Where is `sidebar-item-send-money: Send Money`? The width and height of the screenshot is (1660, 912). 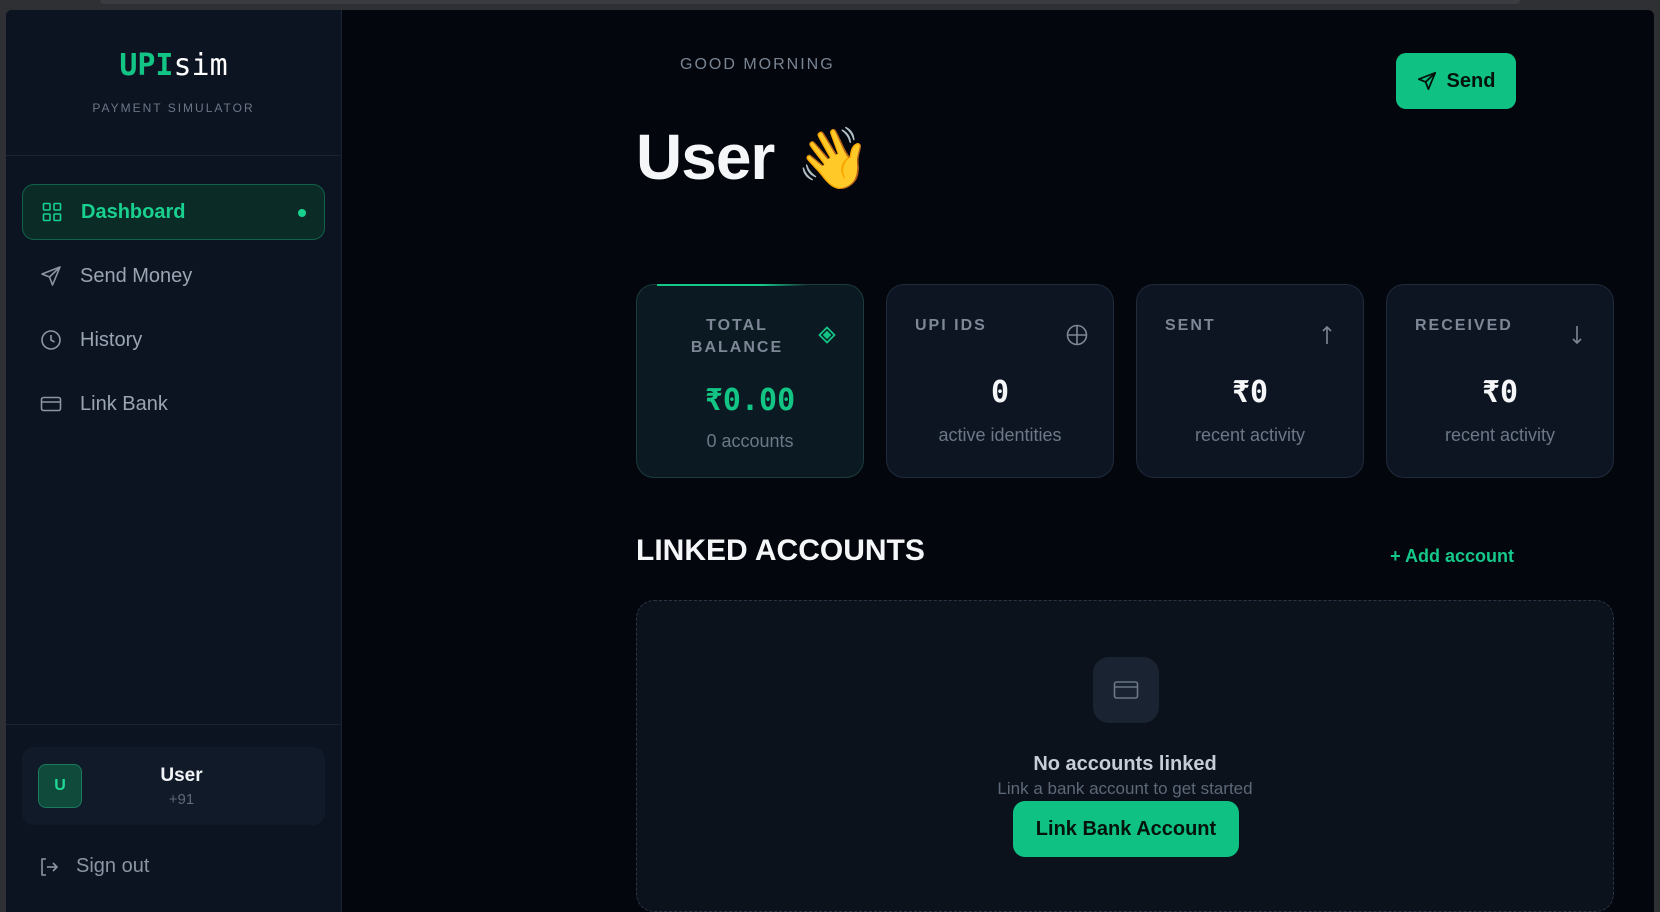
sidebar-item-send-money: Send Money is located at coordinates (173, 276).